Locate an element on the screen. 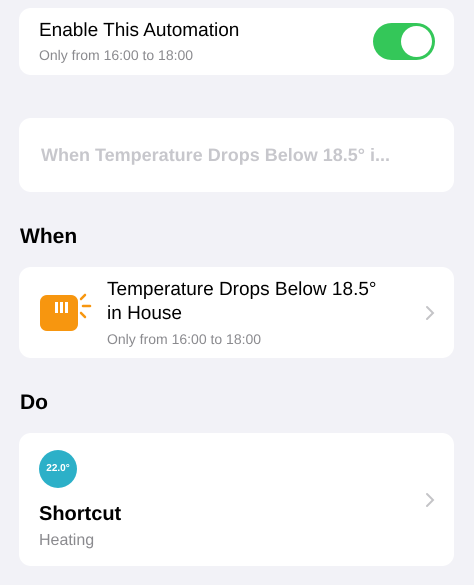 This screenshot has width=474, height=585. toggle-subtitle: Only from 16:00 to 18:00 is located at coordinates (116, 55).